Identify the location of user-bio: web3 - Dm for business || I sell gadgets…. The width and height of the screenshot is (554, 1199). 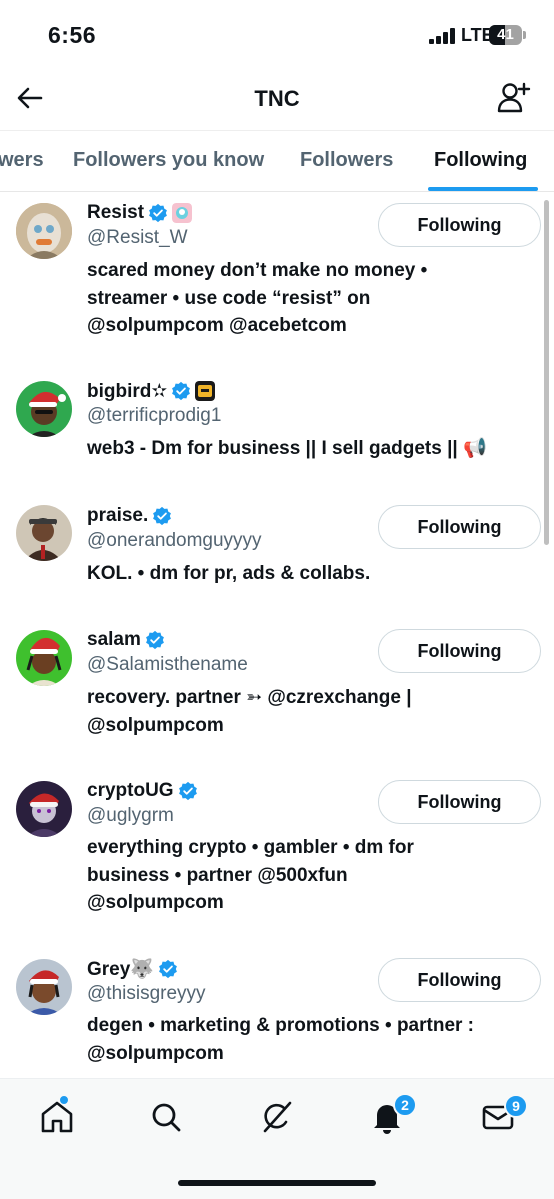
(307, 449).